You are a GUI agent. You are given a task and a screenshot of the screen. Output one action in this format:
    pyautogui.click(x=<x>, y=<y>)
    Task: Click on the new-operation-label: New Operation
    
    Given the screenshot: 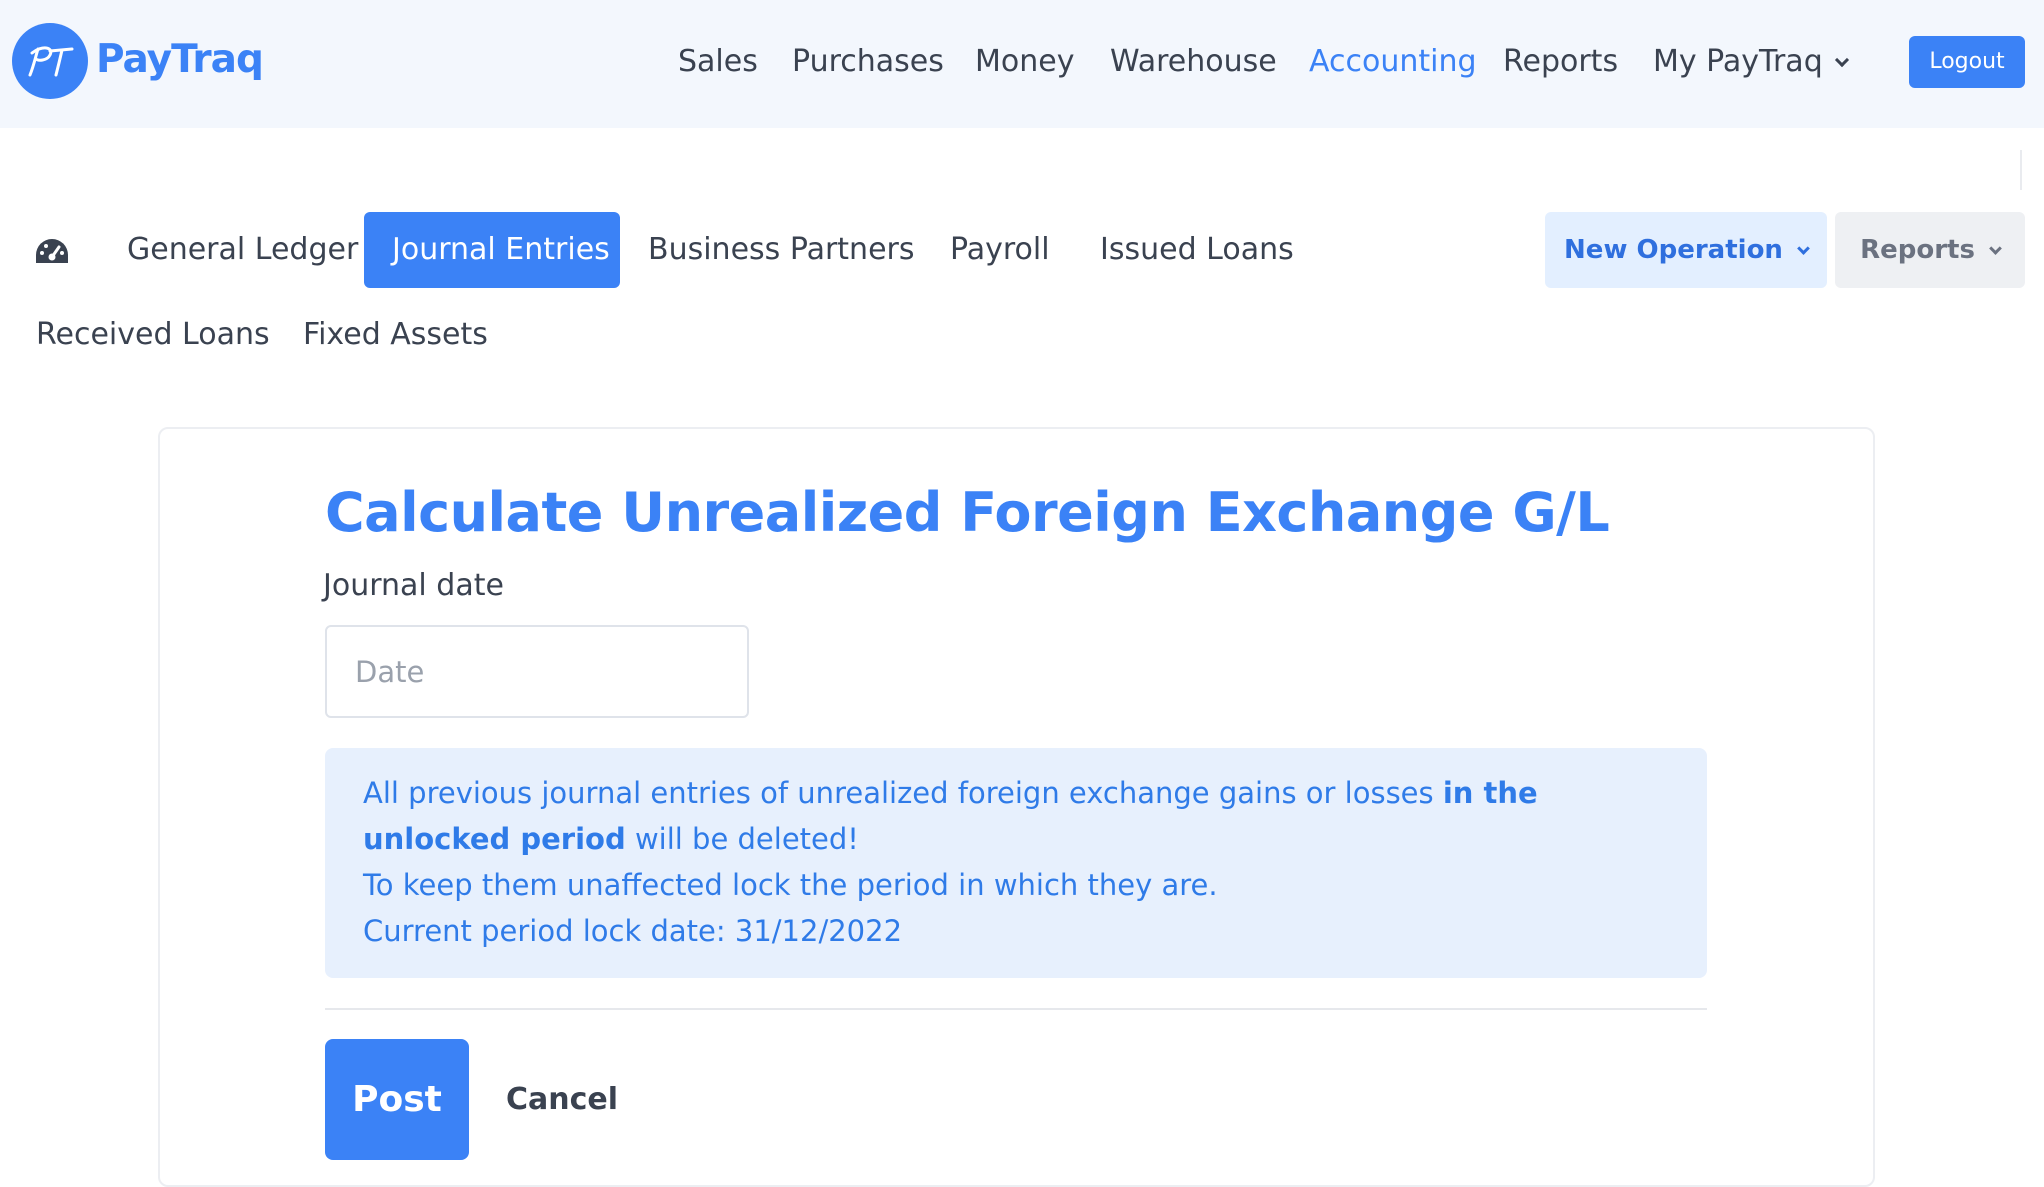 What is the action you would take?
    pyautogui.click(x=1673, y=250)
    